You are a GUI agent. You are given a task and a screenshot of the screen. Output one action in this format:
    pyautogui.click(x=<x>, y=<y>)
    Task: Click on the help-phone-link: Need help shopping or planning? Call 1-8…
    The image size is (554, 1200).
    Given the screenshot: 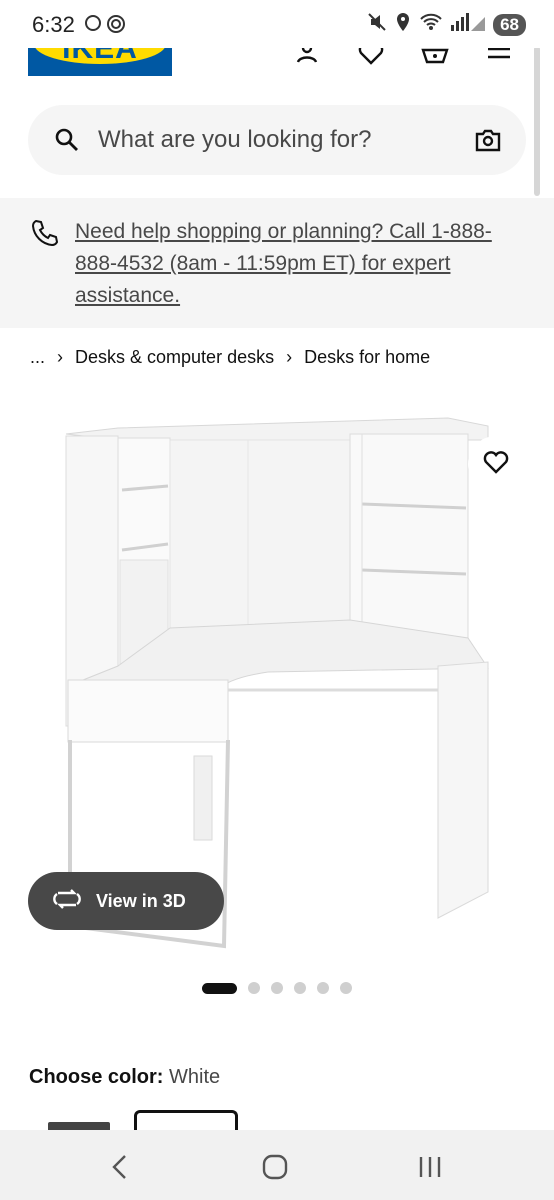 What is the action you would take?
    pyautogui.click(x=295, y=264)
    